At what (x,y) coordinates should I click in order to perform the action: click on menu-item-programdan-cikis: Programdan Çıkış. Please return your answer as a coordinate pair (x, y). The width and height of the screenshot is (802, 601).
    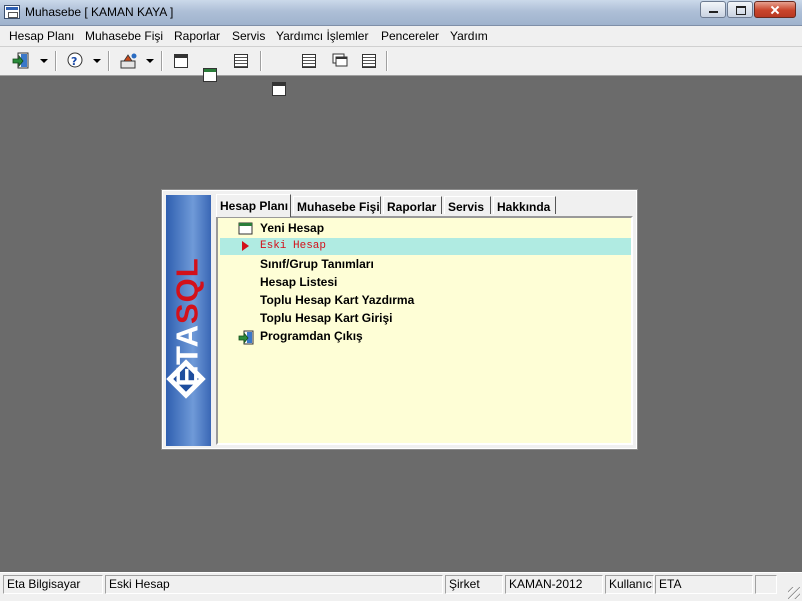
    Looking at the image, I should click on (425, 336).